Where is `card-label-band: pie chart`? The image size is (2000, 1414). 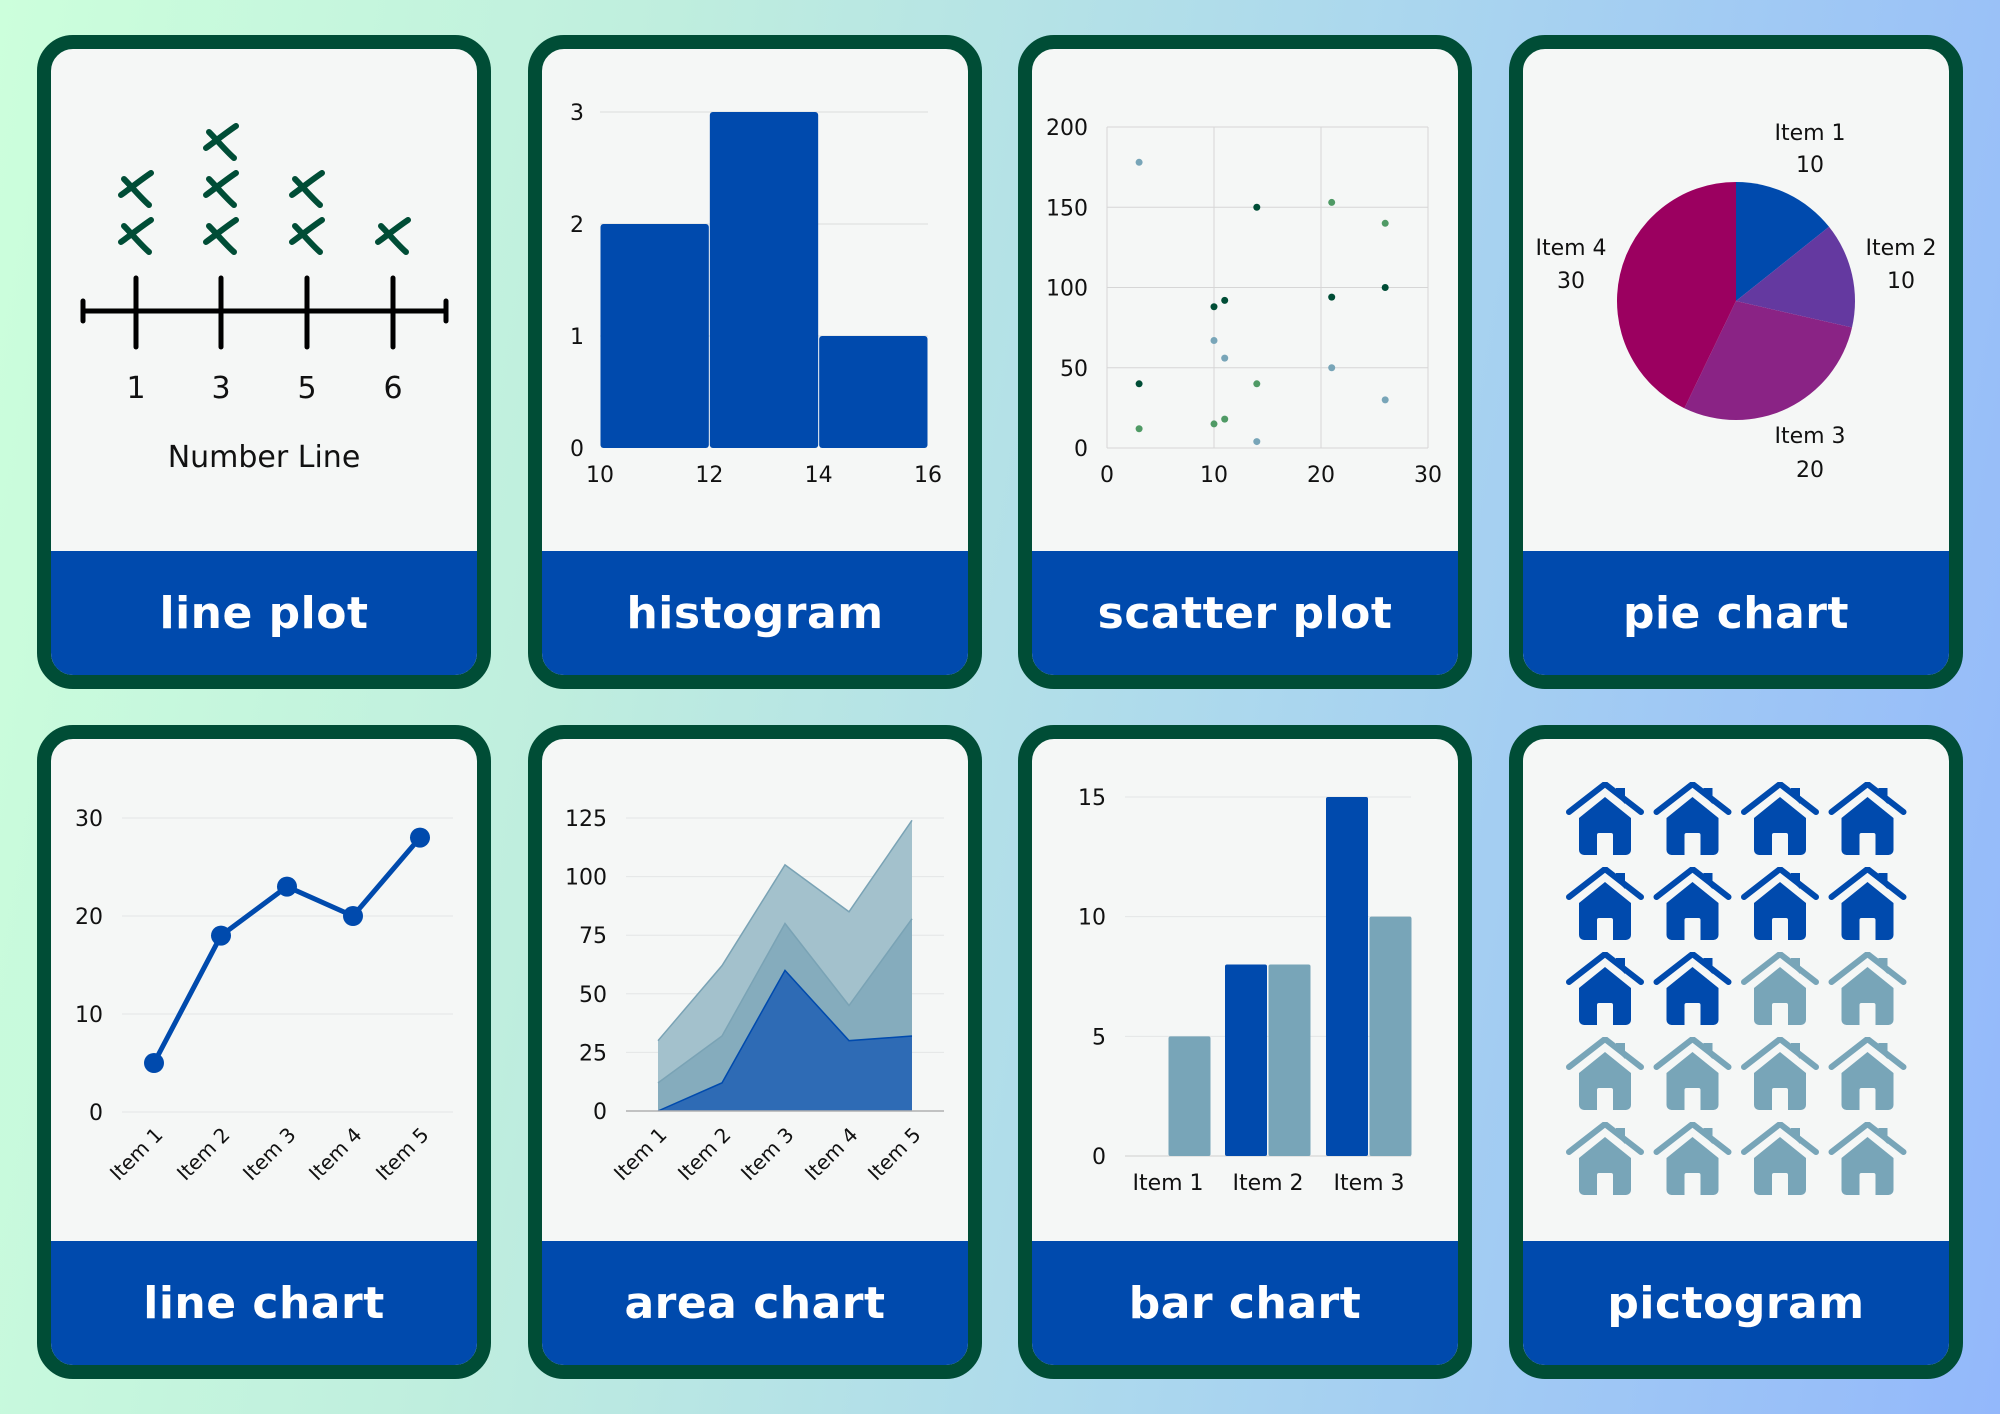
card-label-band: pie chart is located at coordinates (1736, 613).